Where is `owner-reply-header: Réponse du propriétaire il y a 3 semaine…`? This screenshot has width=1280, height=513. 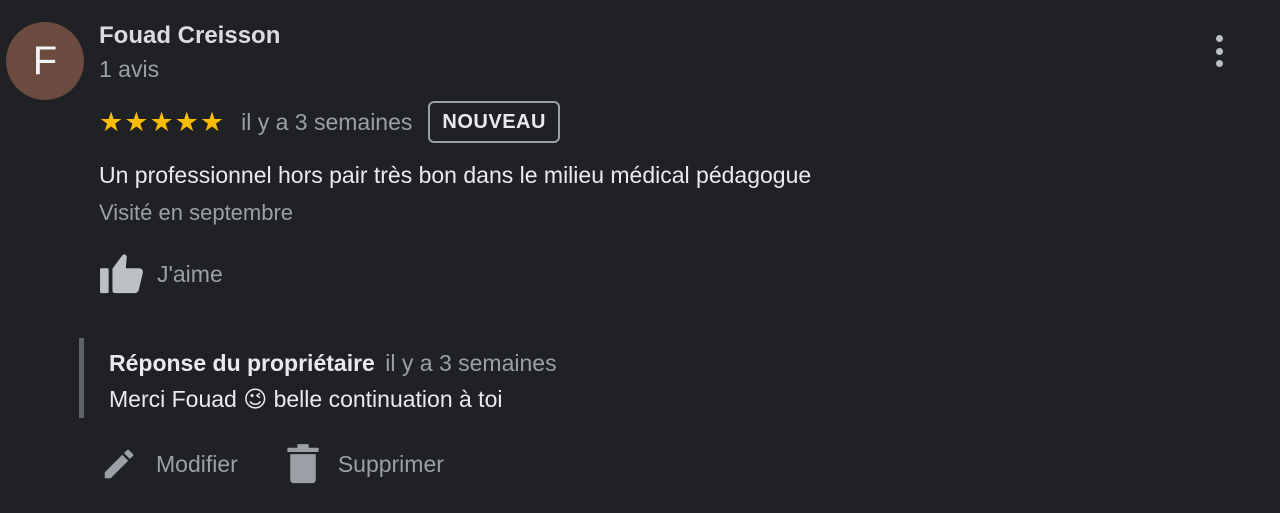 owner-reply-header: Réponse du propriétaire il y a 3 semaine… is located at coordinates (333, 363).